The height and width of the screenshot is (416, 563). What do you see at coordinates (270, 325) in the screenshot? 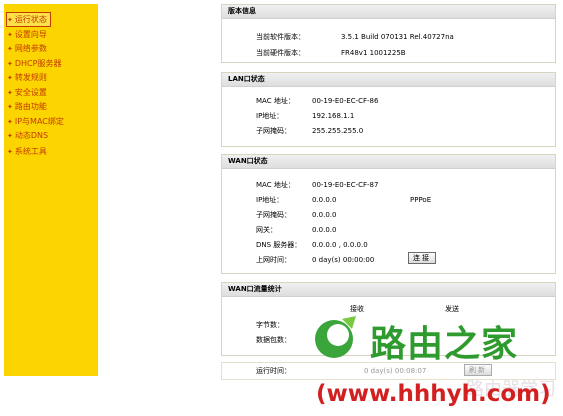
I see `bytes-label: 字节数：` at bounding box center [270, 325].